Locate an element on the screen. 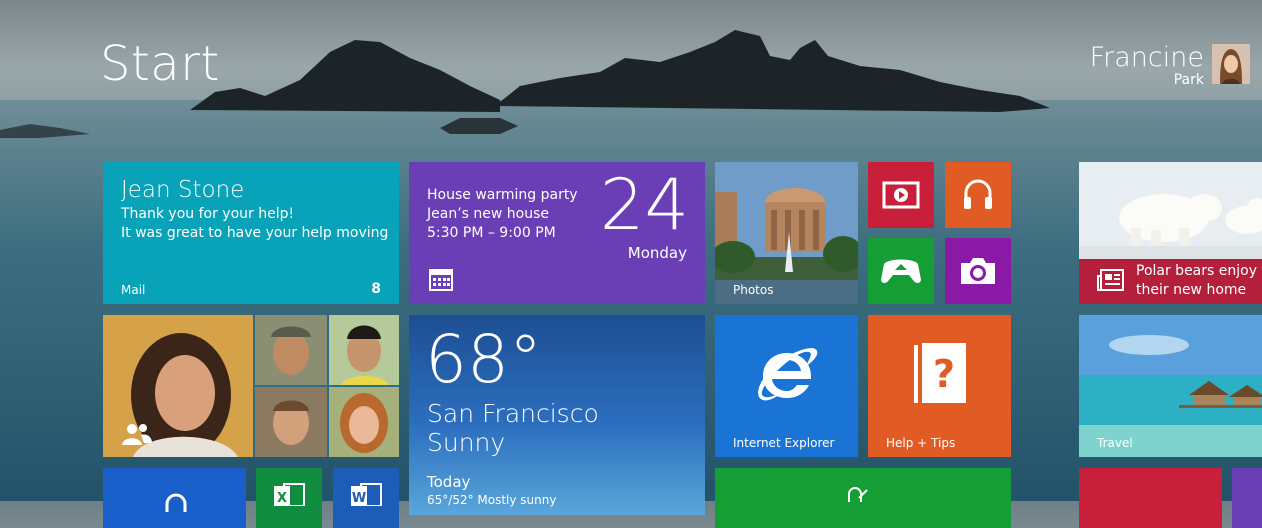 This screenshot has width=1262, height=528. green-wide-tile is located at coordinates (863, 498).